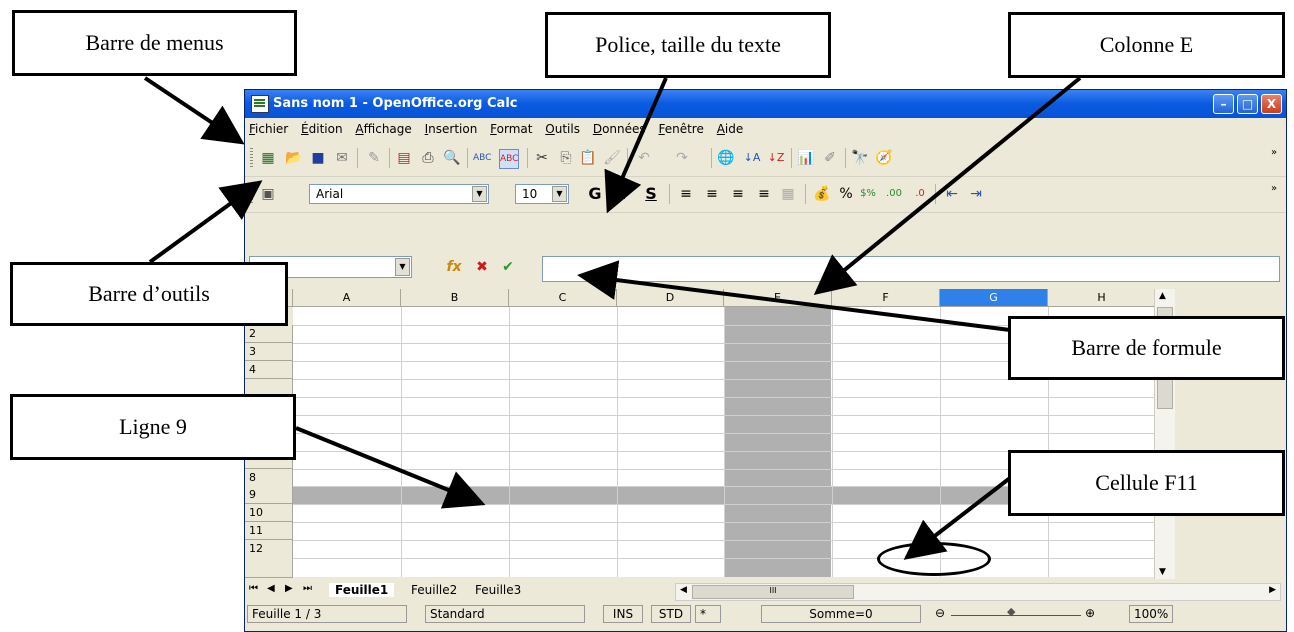  Describe the element at coordinates (390, 467) in the screenshot. I see `arrow-ligne` at that location.